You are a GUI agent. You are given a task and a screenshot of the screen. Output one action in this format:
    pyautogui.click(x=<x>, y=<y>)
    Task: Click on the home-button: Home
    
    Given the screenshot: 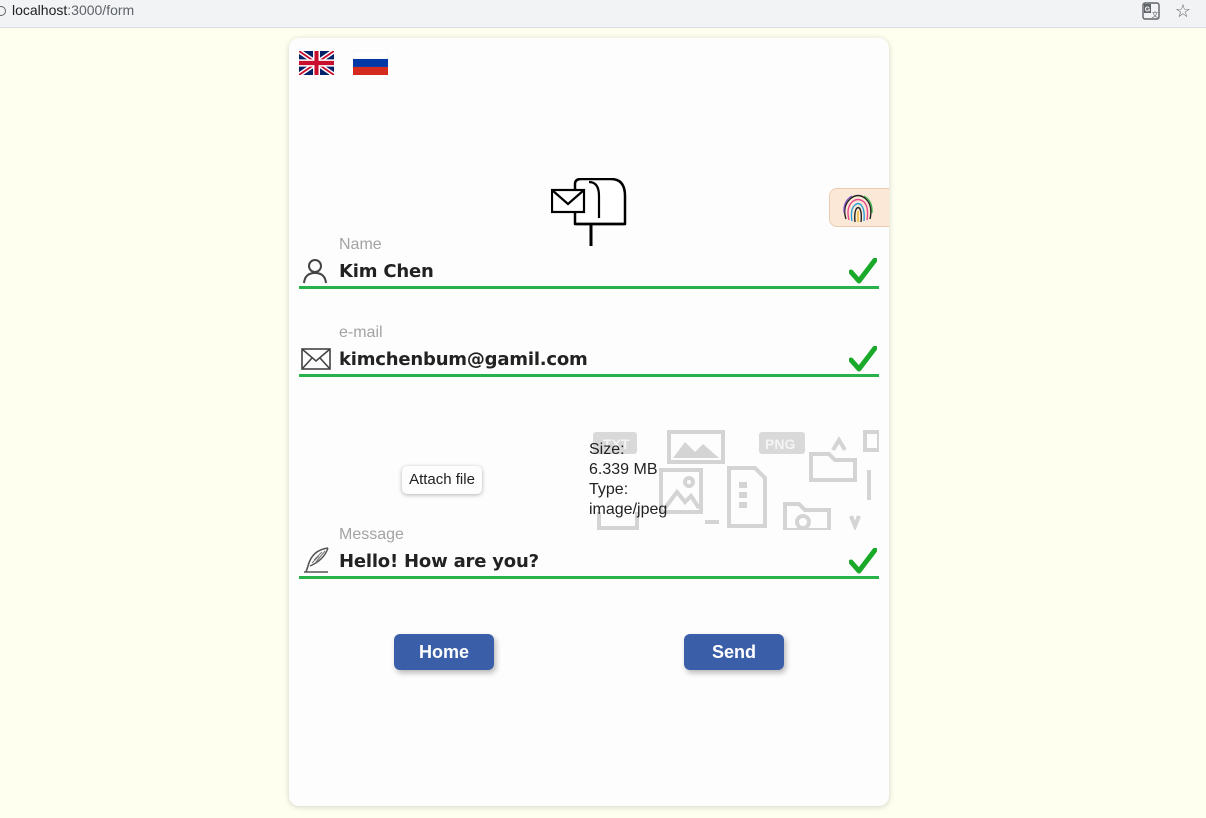 What is the action you would take?
    pyautogui.click(x=444, y=652)
    